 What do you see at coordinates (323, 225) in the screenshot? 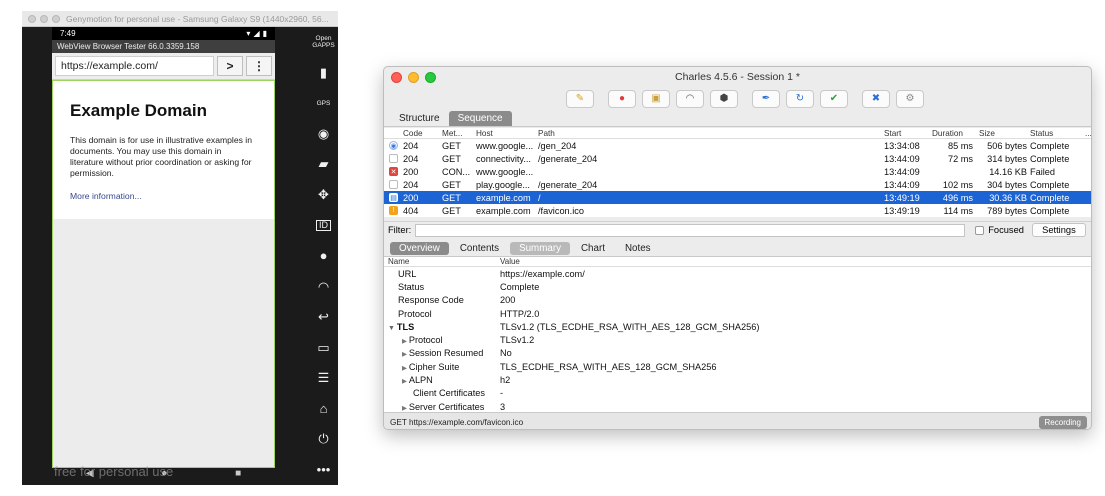
I see `id-button: ID` at bounding box center [323, 225].